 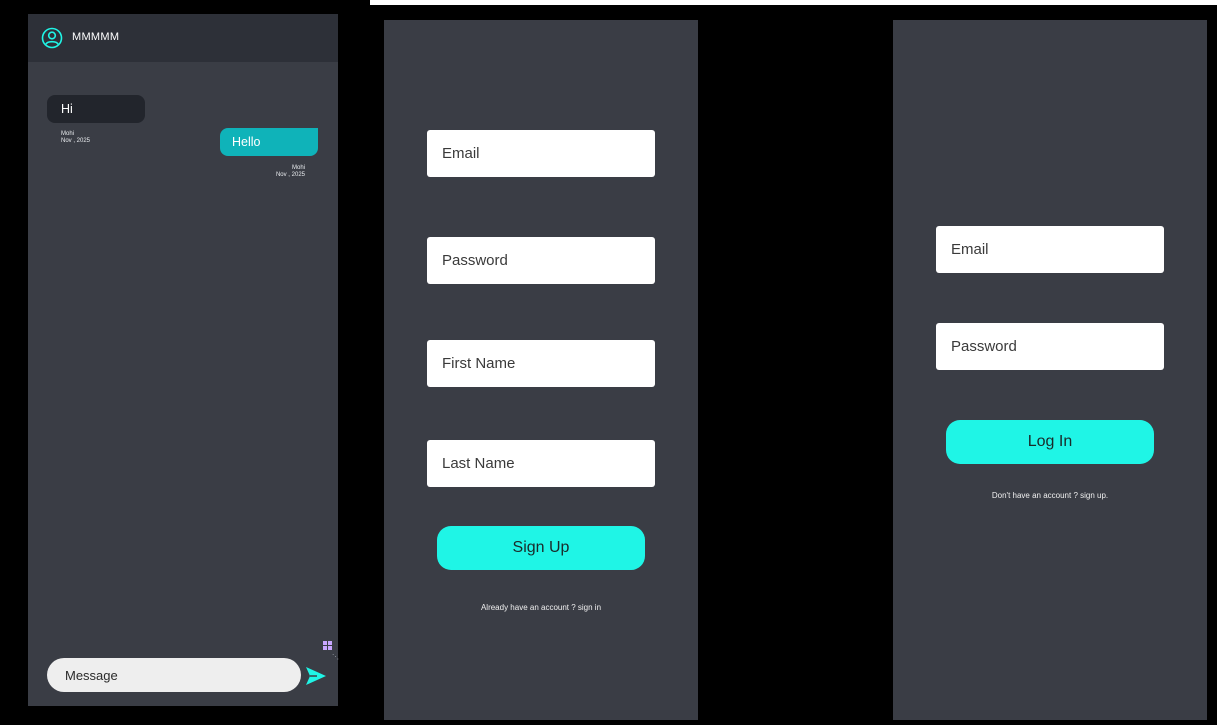 I want to click on sign-in-link: Already have an account ? sign in, so click(x=541, y=607).